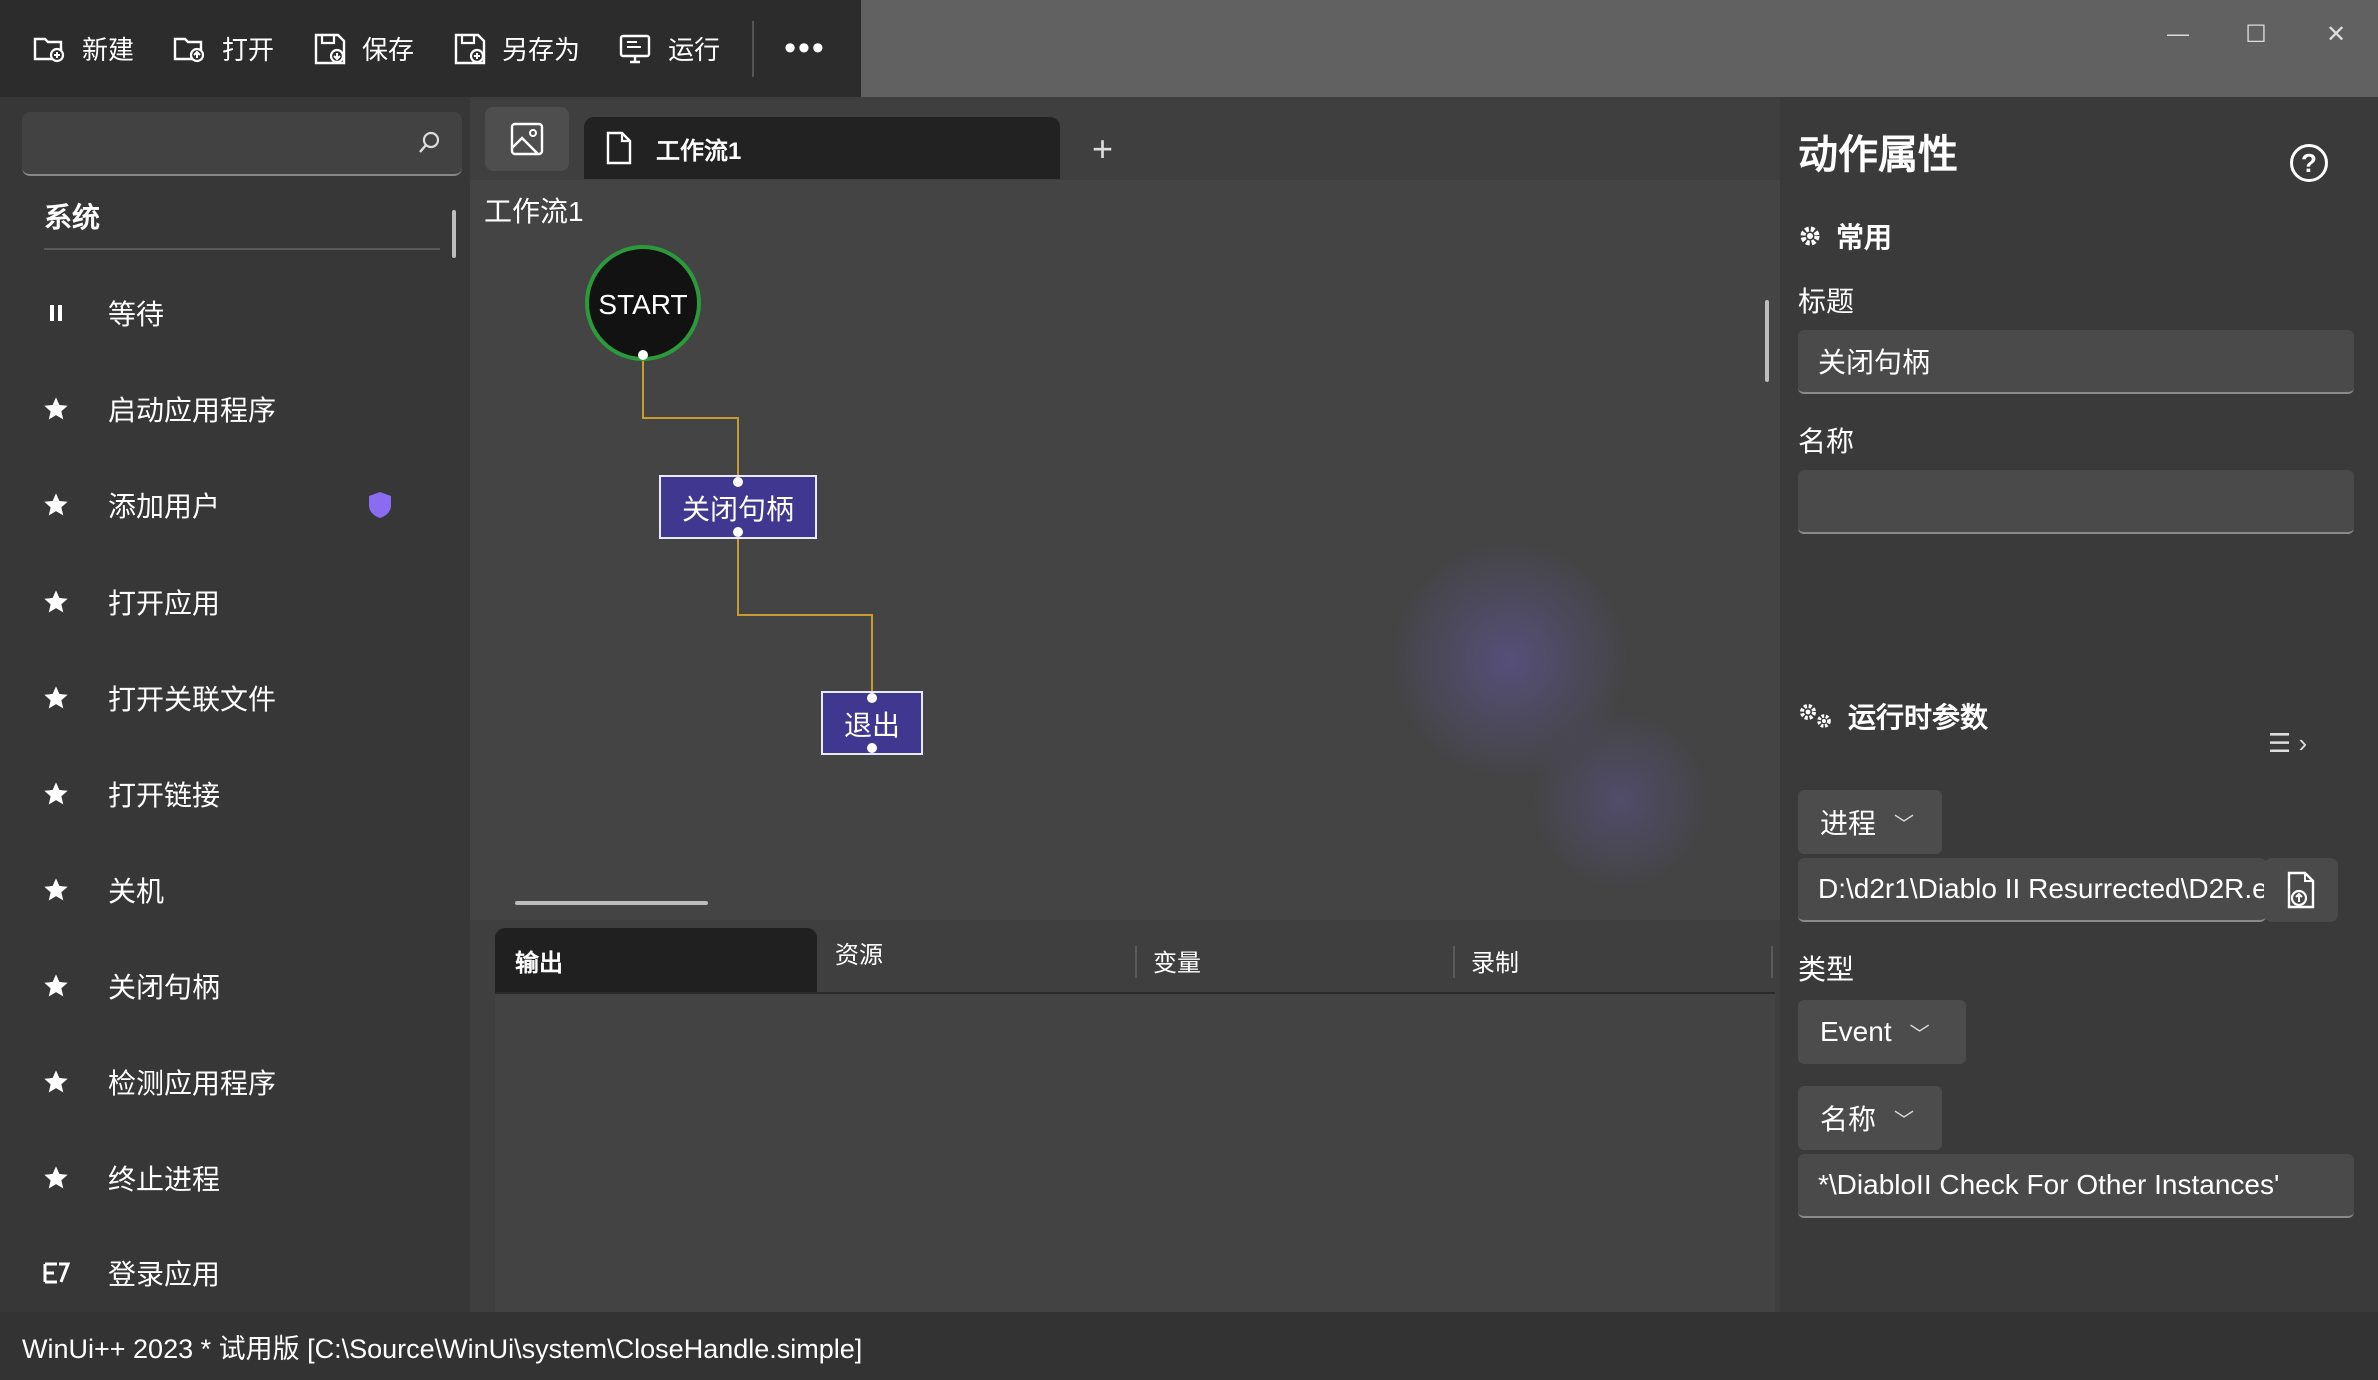  I want to click on sidebar-item-close-handle: 关闭句柄, so click(235, 986).